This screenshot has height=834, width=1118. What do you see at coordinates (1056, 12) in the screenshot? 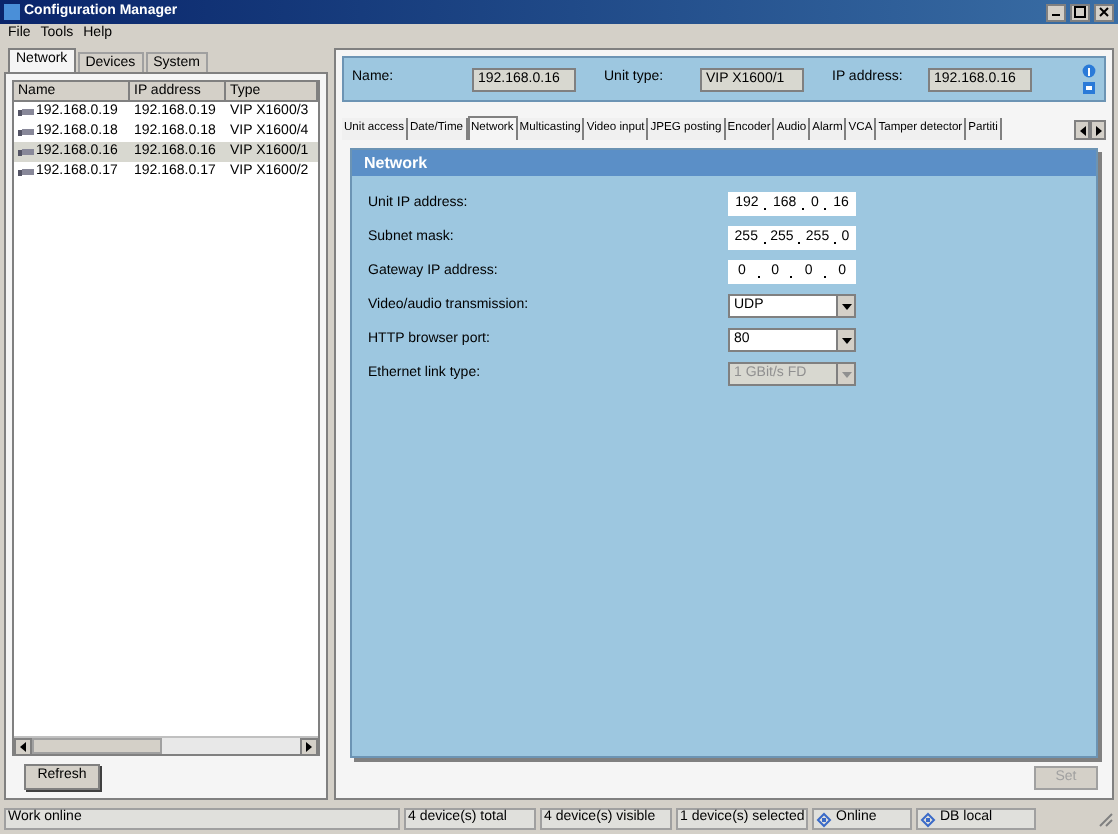
I see `minimize-button` at bounding box center [1056, 12].